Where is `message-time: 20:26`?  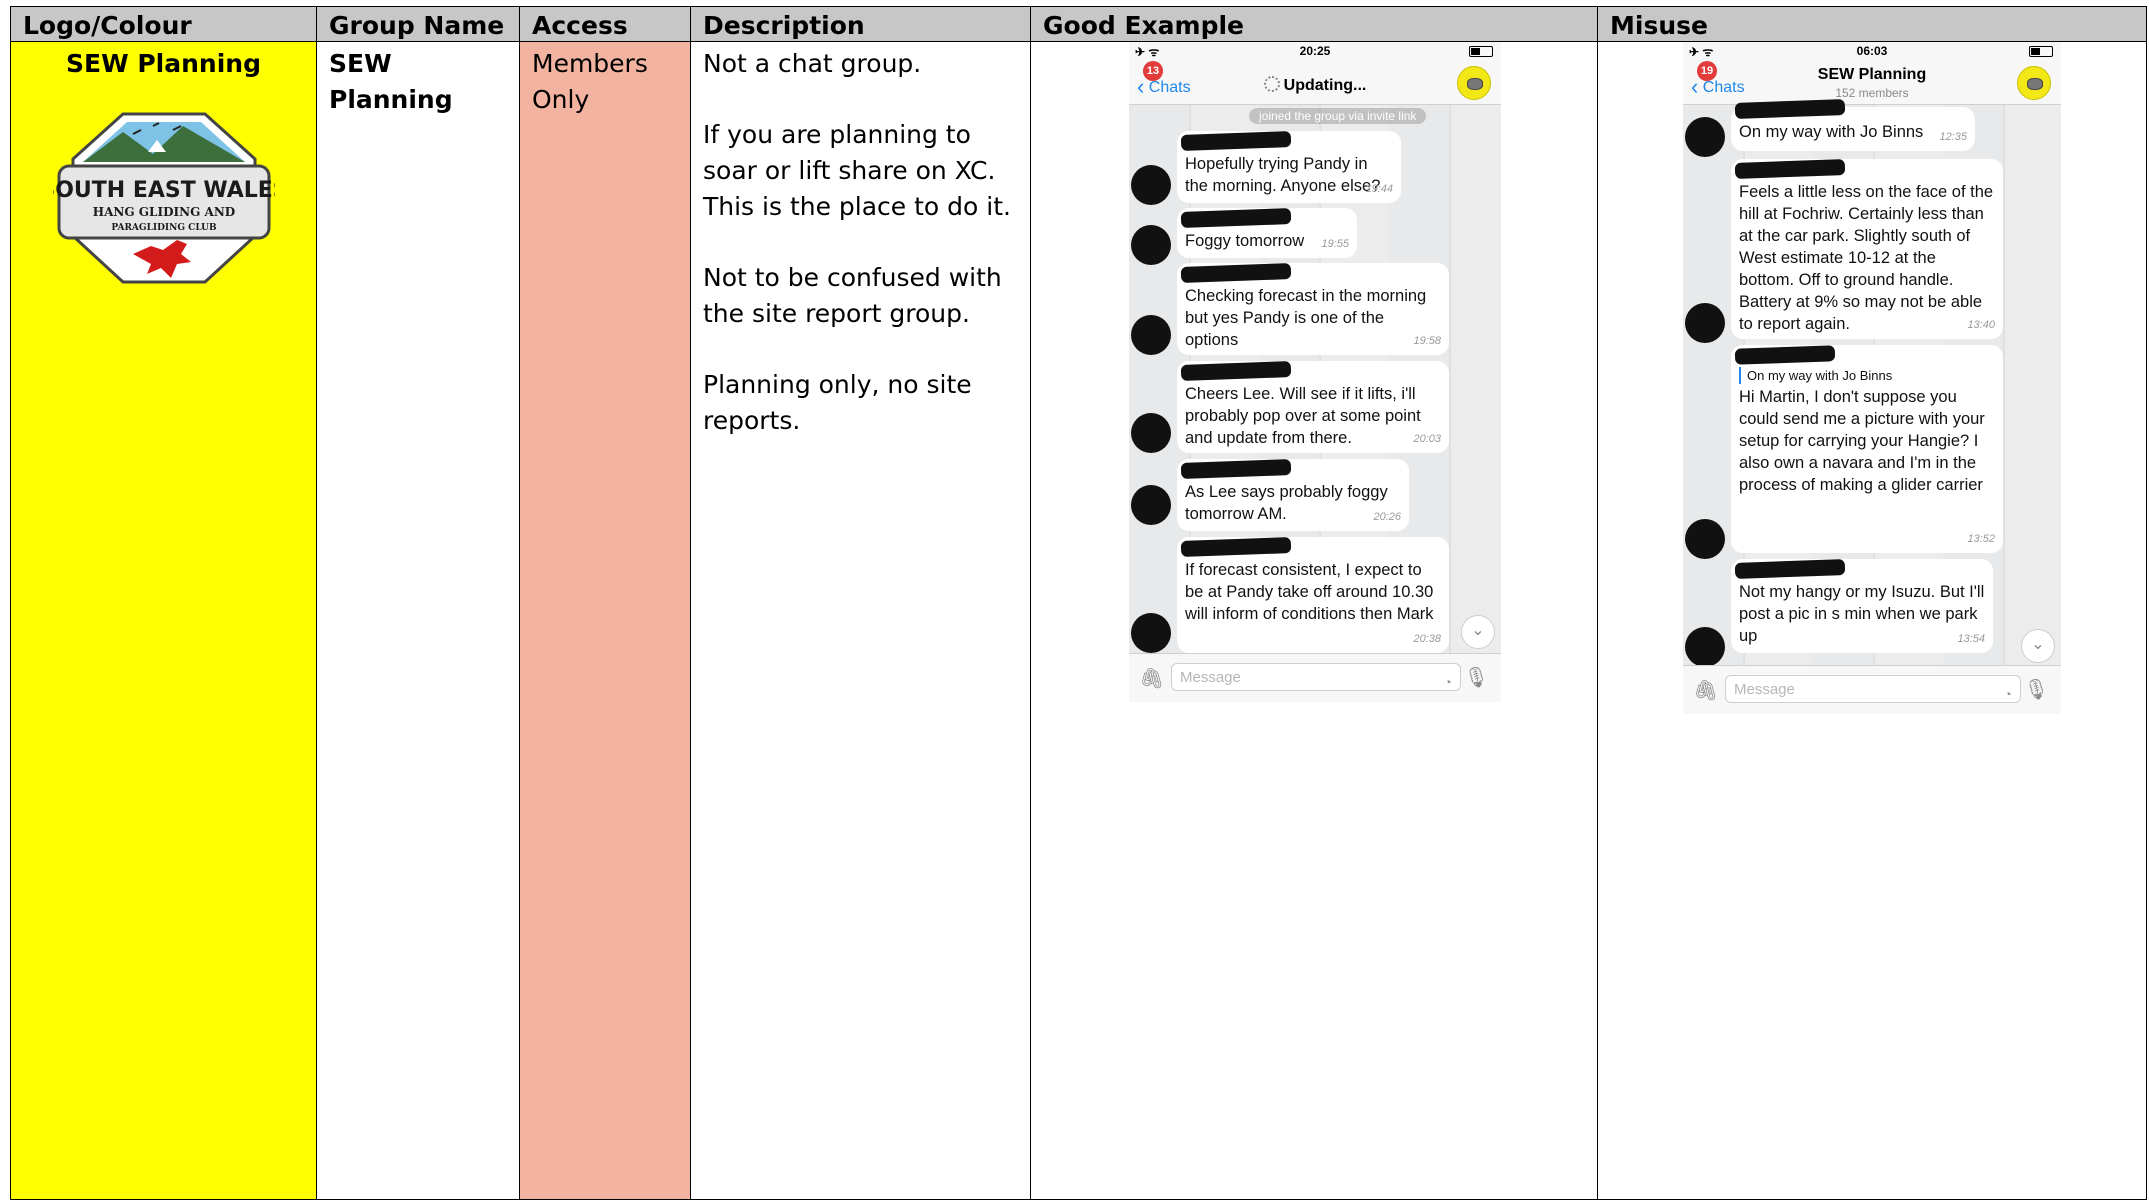
message-time: 20:26 is located at coordinates (1387, 517).